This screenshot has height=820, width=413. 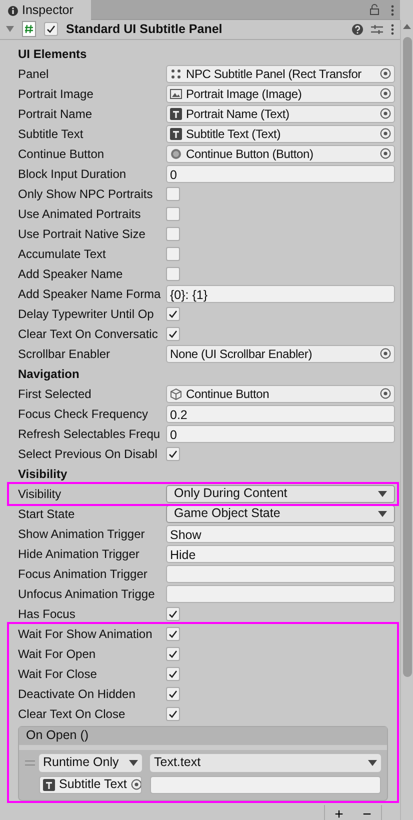 What do you see at coordinates (83, 574) in the screenshot?
I see `field-label: Focus Animation Trigger` at bounding box center [83, 574].